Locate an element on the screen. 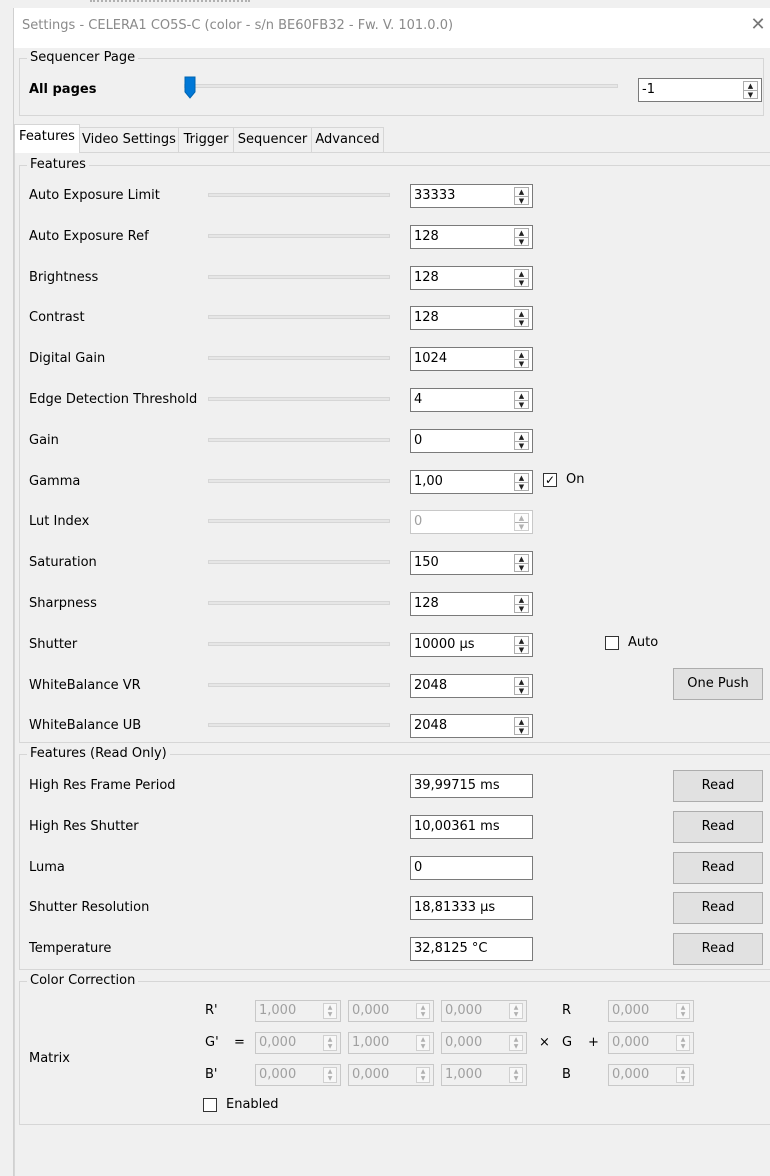  shutter-spinbox: 10000 µs ▲ ▼ is located at coordinates (471, 644).